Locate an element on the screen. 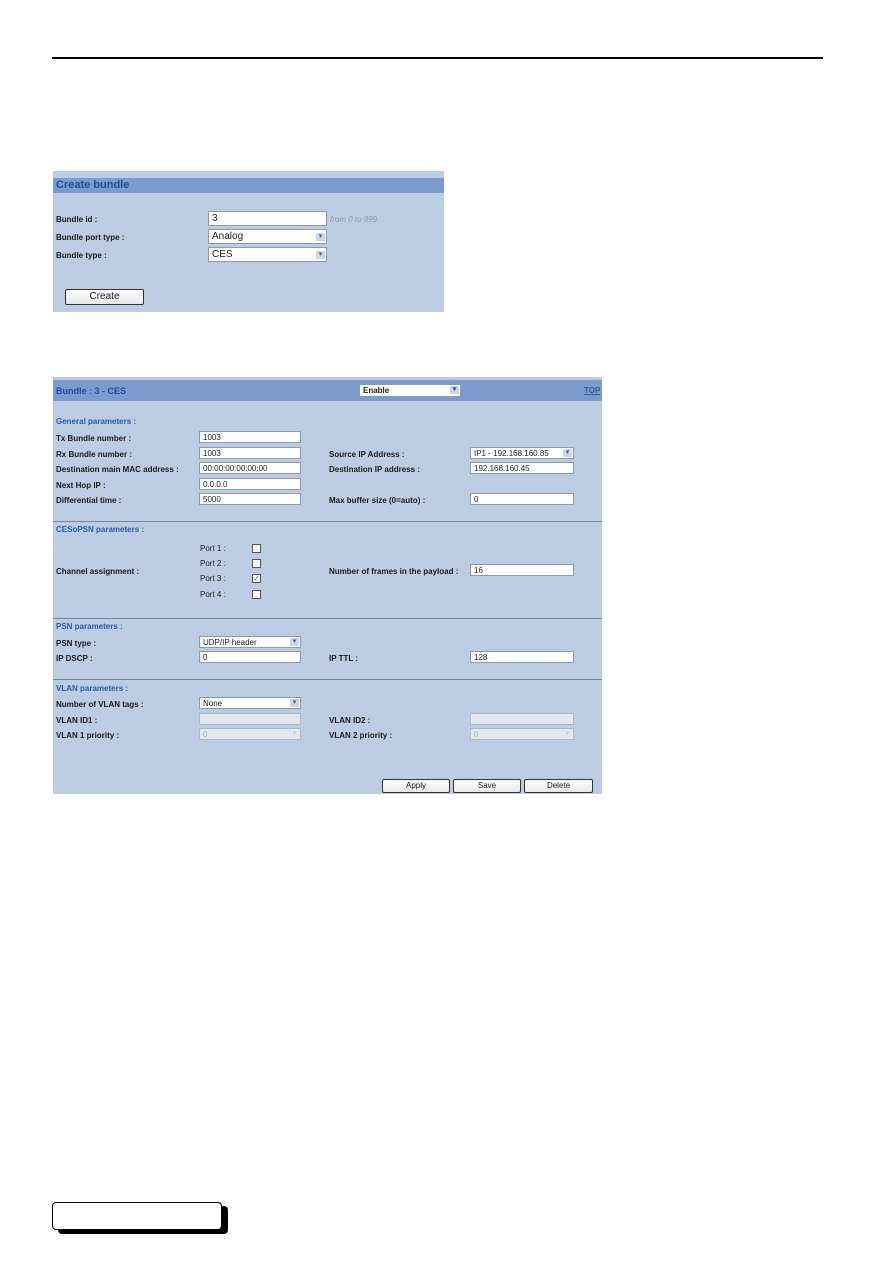  dest-ip-input: 192.168.160.45 is located at coordinates (522, 468).